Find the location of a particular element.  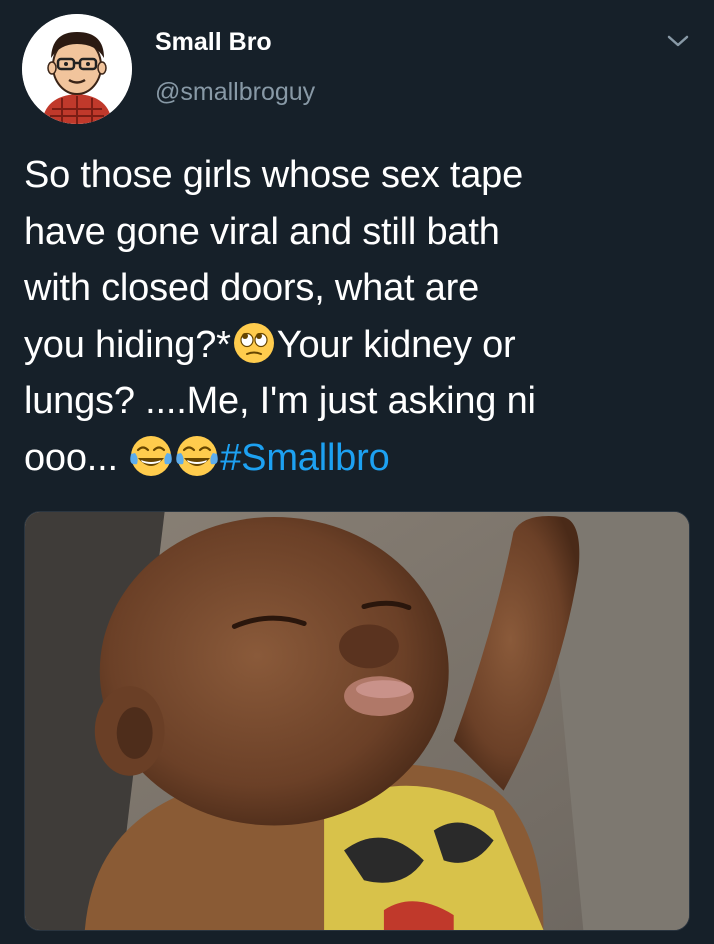

tweet-text-line: ooo... #Smallbro is located at coordinates (359, 458).